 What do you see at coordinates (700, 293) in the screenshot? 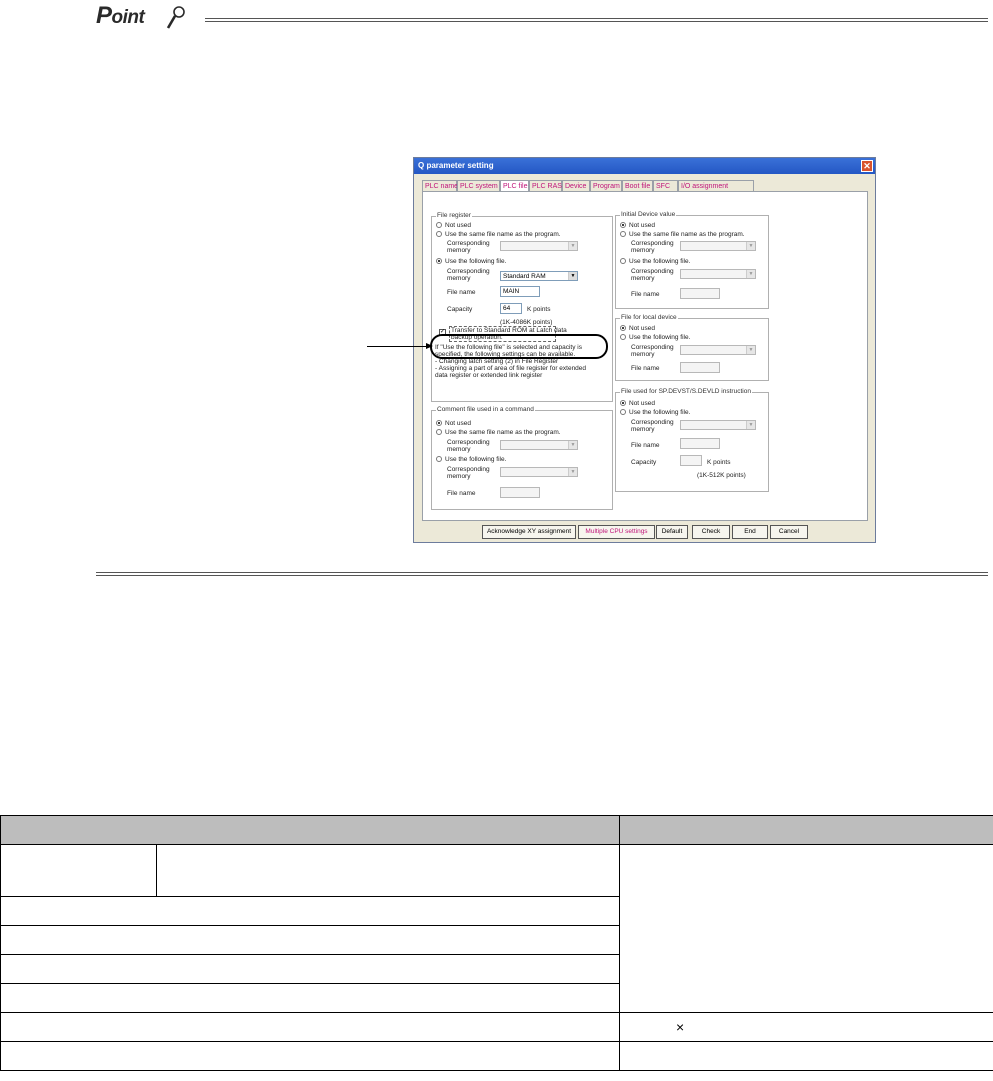
I see `idv-file-name-input` at bounding box center [700, 293].